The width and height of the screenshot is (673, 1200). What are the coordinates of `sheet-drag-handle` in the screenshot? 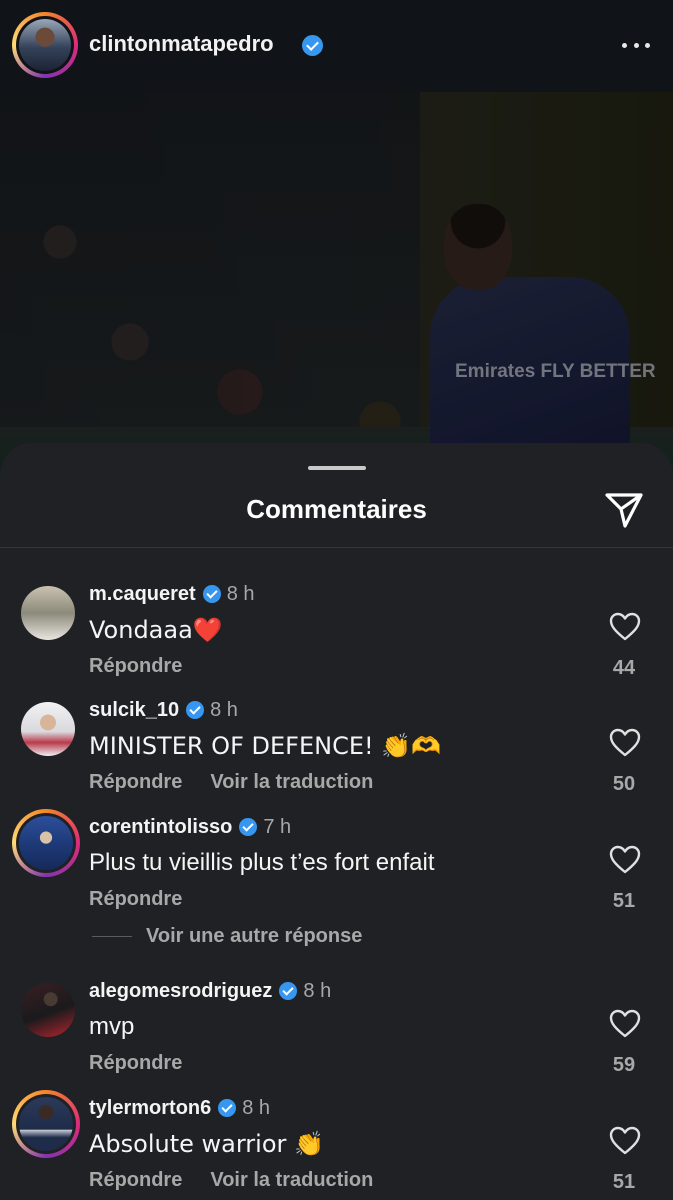 It's located at (337, 468).